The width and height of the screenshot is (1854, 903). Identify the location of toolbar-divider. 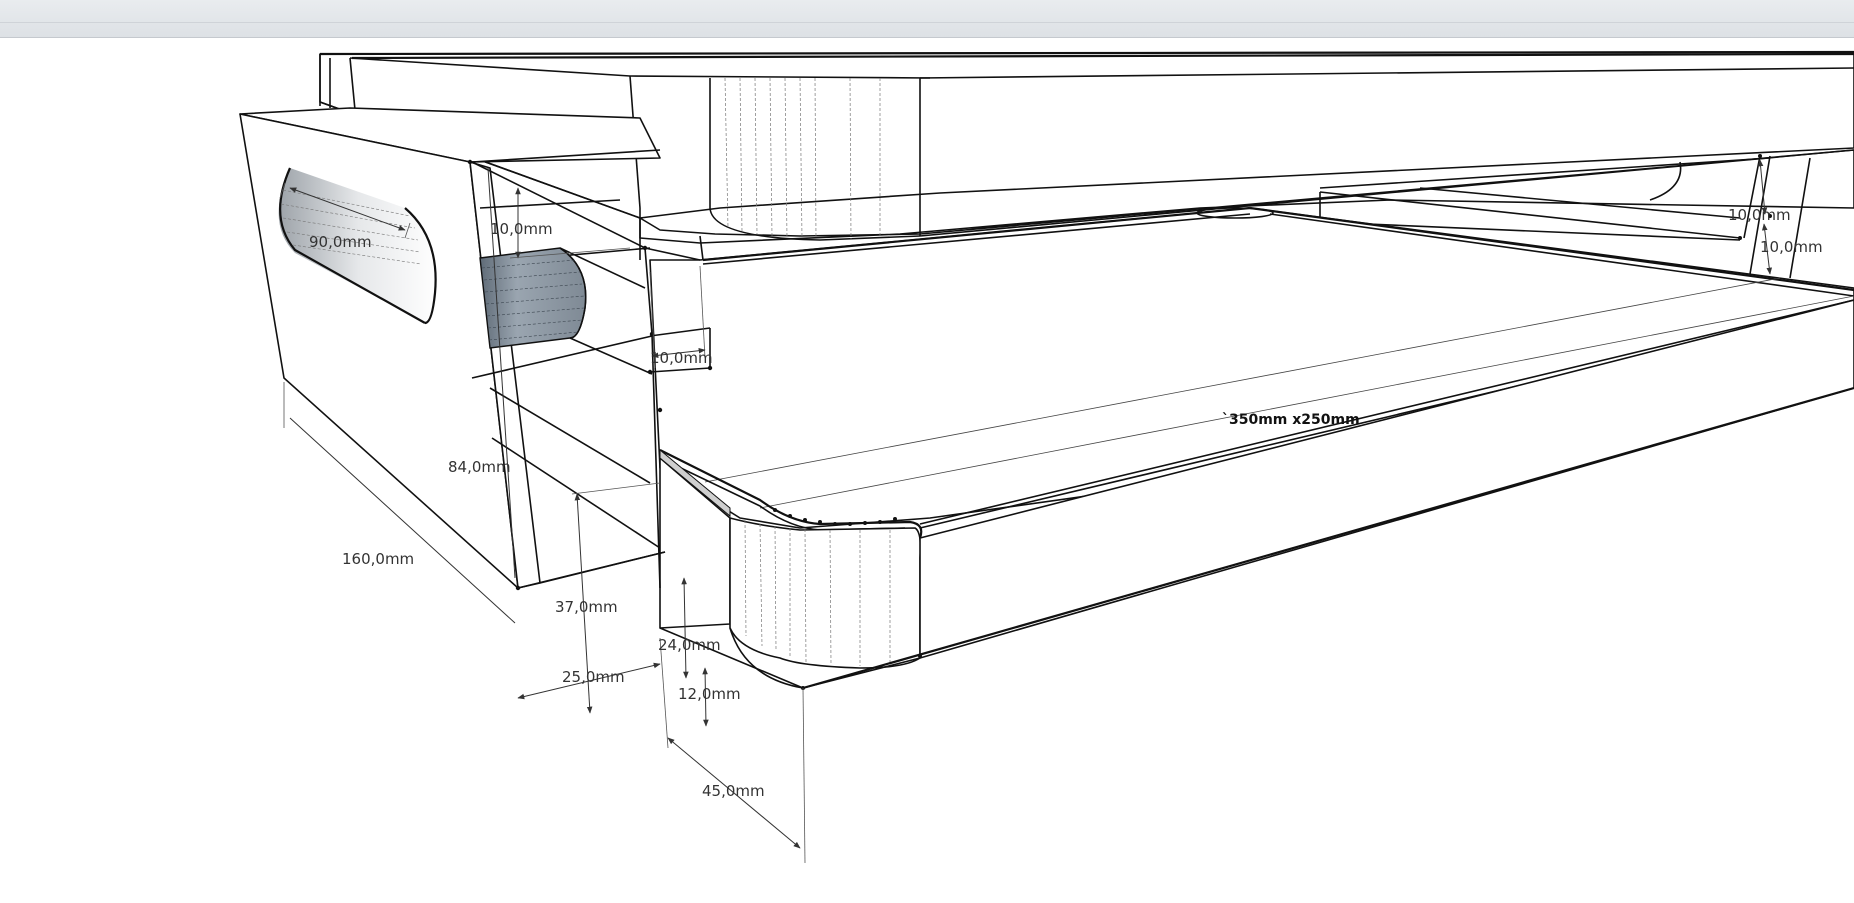
(927, 22).